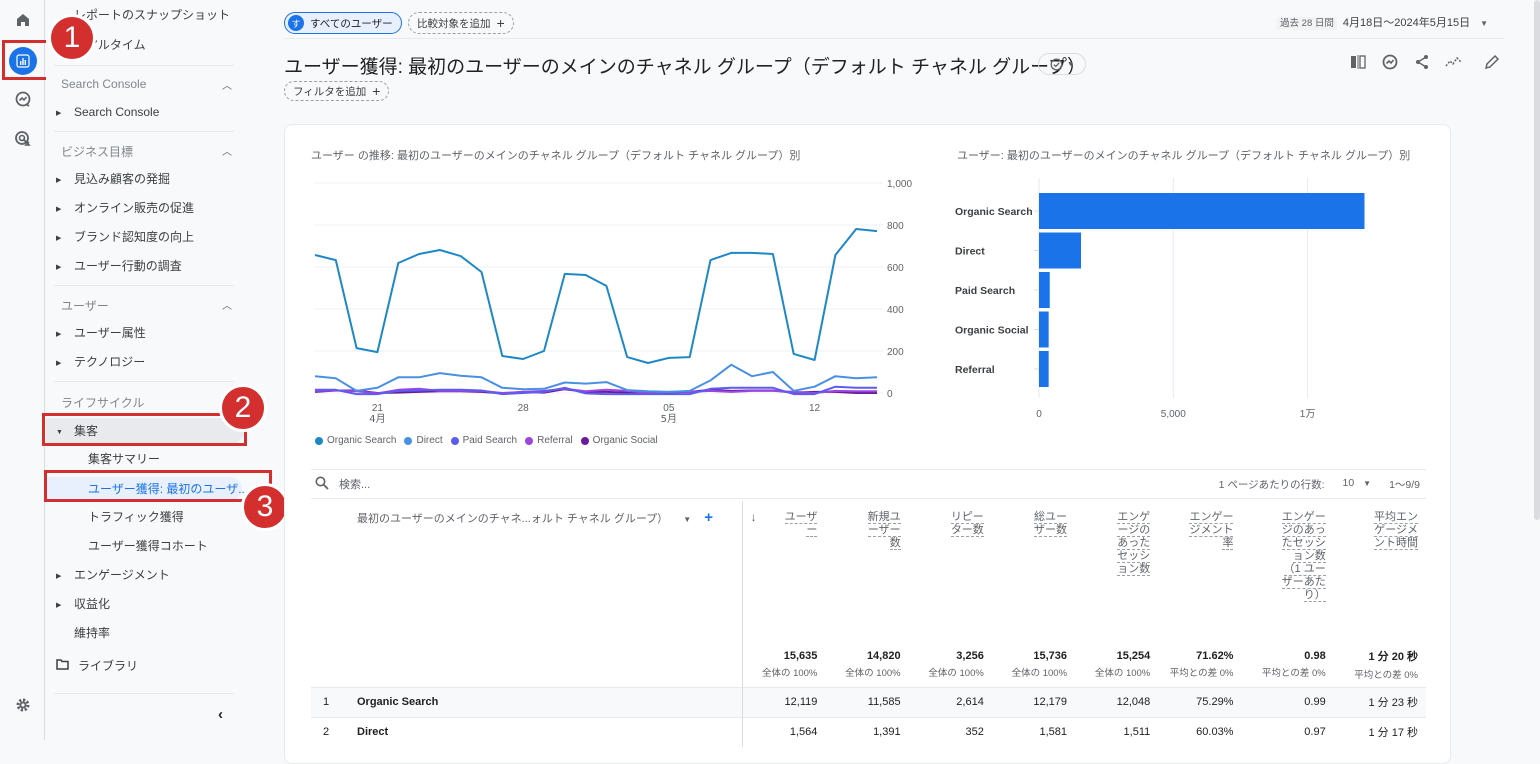  Describe the element at coordinates (527, 572) in the screenshot. I see `dimension-header: 最初のユーザーのメインのチャネ...ォルト チャネル グループ） ▼ +` at that location.